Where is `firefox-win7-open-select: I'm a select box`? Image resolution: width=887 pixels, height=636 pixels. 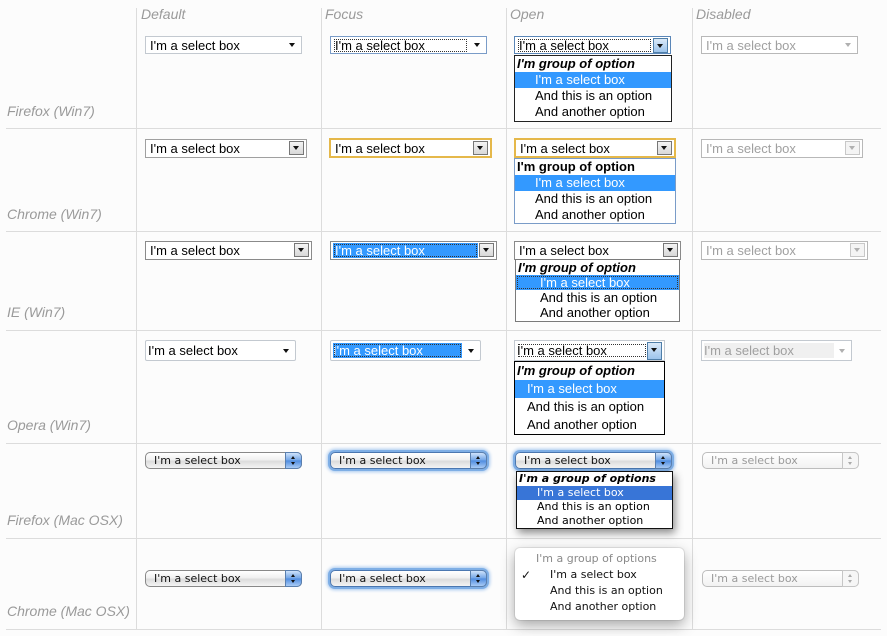 firefox-win7-open-select: I'm a select box is located at coordinates (592, 45).